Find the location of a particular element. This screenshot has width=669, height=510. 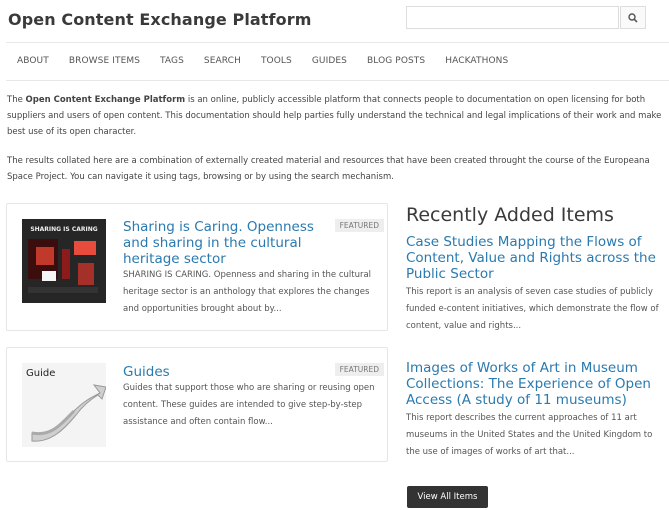

featured-thumbnail: Guide is located at coordinates (64, 405).